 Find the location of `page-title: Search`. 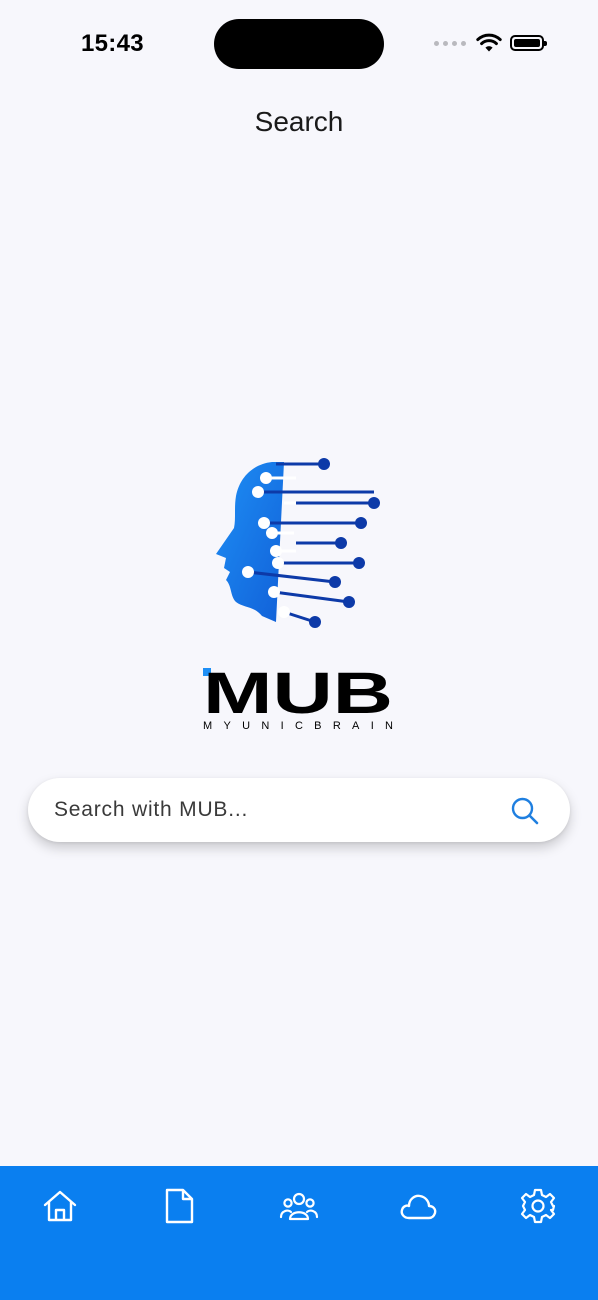

page-title: Search is located at coordinates (299, 121).